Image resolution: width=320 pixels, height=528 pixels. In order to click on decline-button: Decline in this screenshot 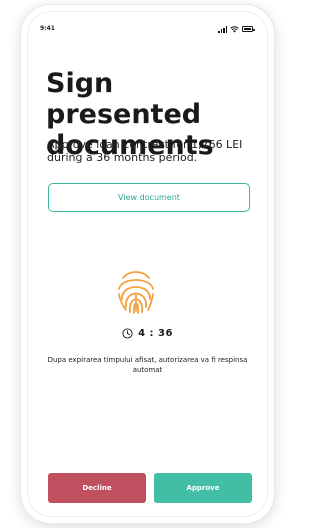, I will do `click(97, 488)`.